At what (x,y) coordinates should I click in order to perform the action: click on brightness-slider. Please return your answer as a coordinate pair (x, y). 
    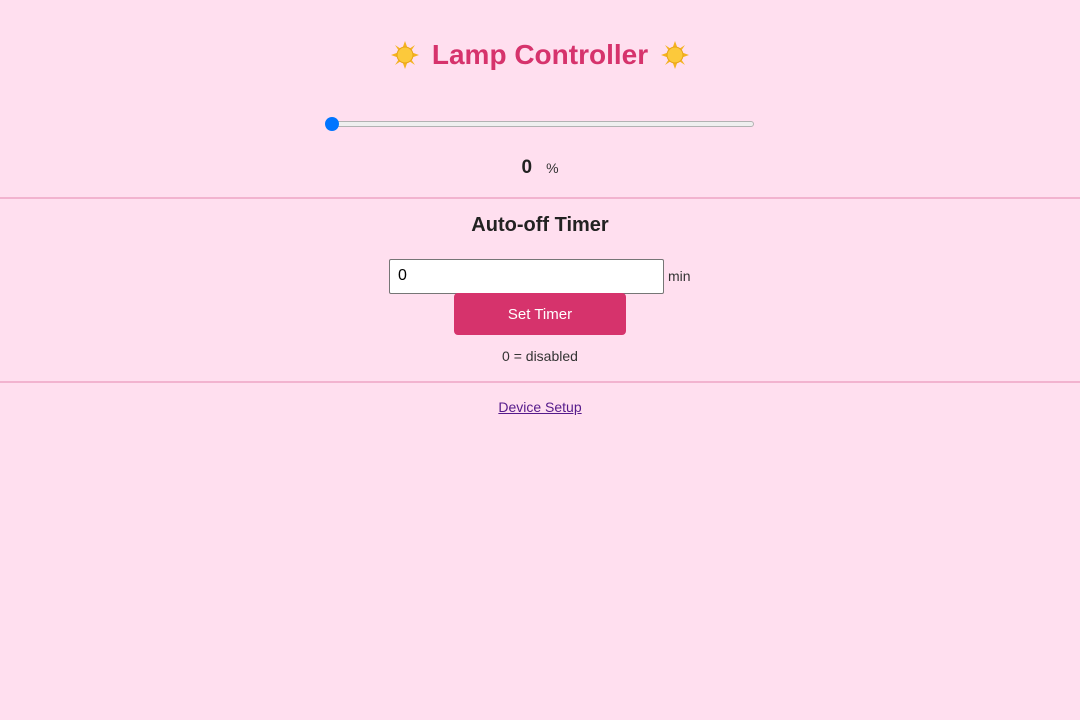
    Looking at the image, I should click on (540, 124).